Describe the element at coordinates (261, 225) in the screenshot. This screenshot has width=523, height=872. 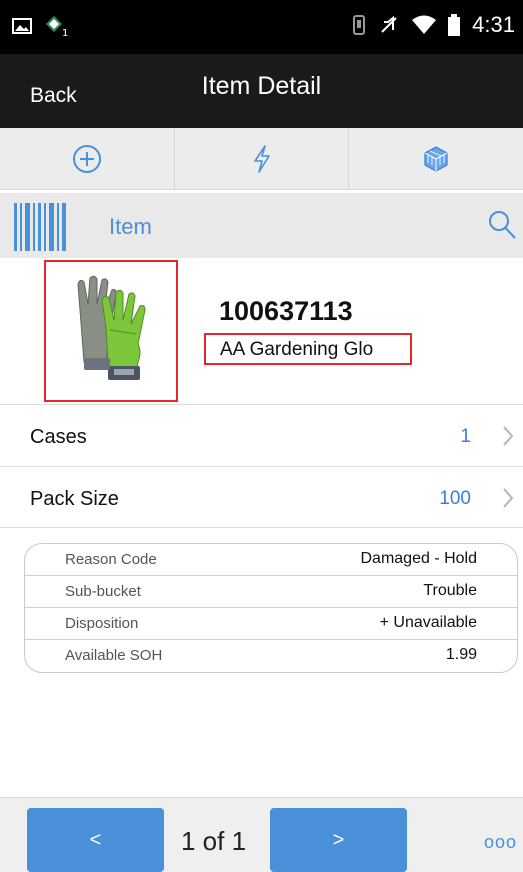
I see `item-scan-bar: Item` at that location.